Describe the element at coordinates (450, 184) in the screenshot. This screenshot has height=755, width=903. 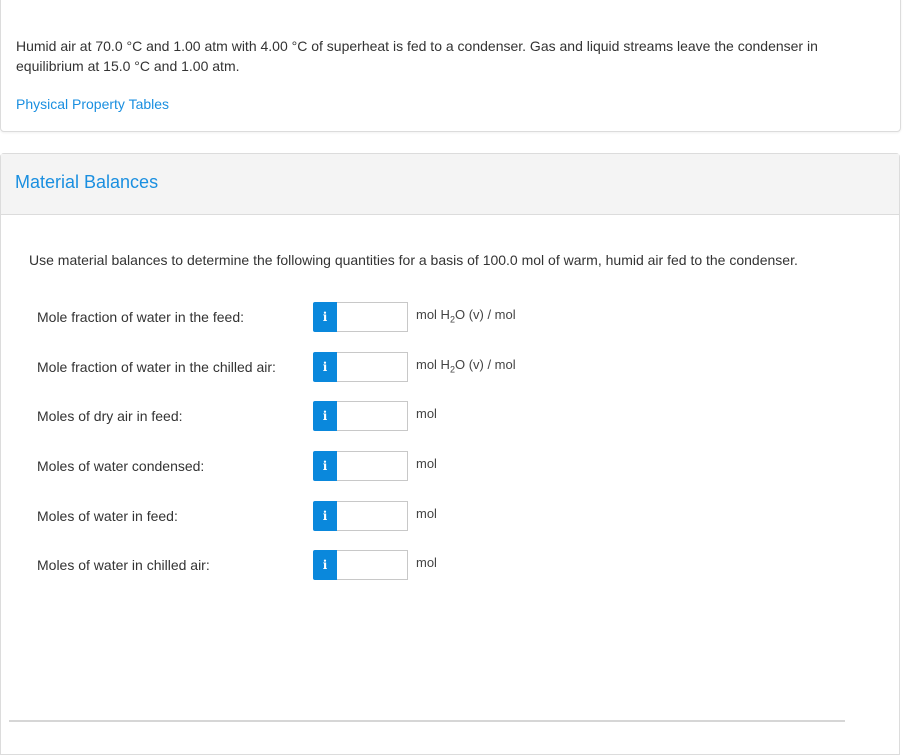
I see `section-header: Material Balances` at that location.